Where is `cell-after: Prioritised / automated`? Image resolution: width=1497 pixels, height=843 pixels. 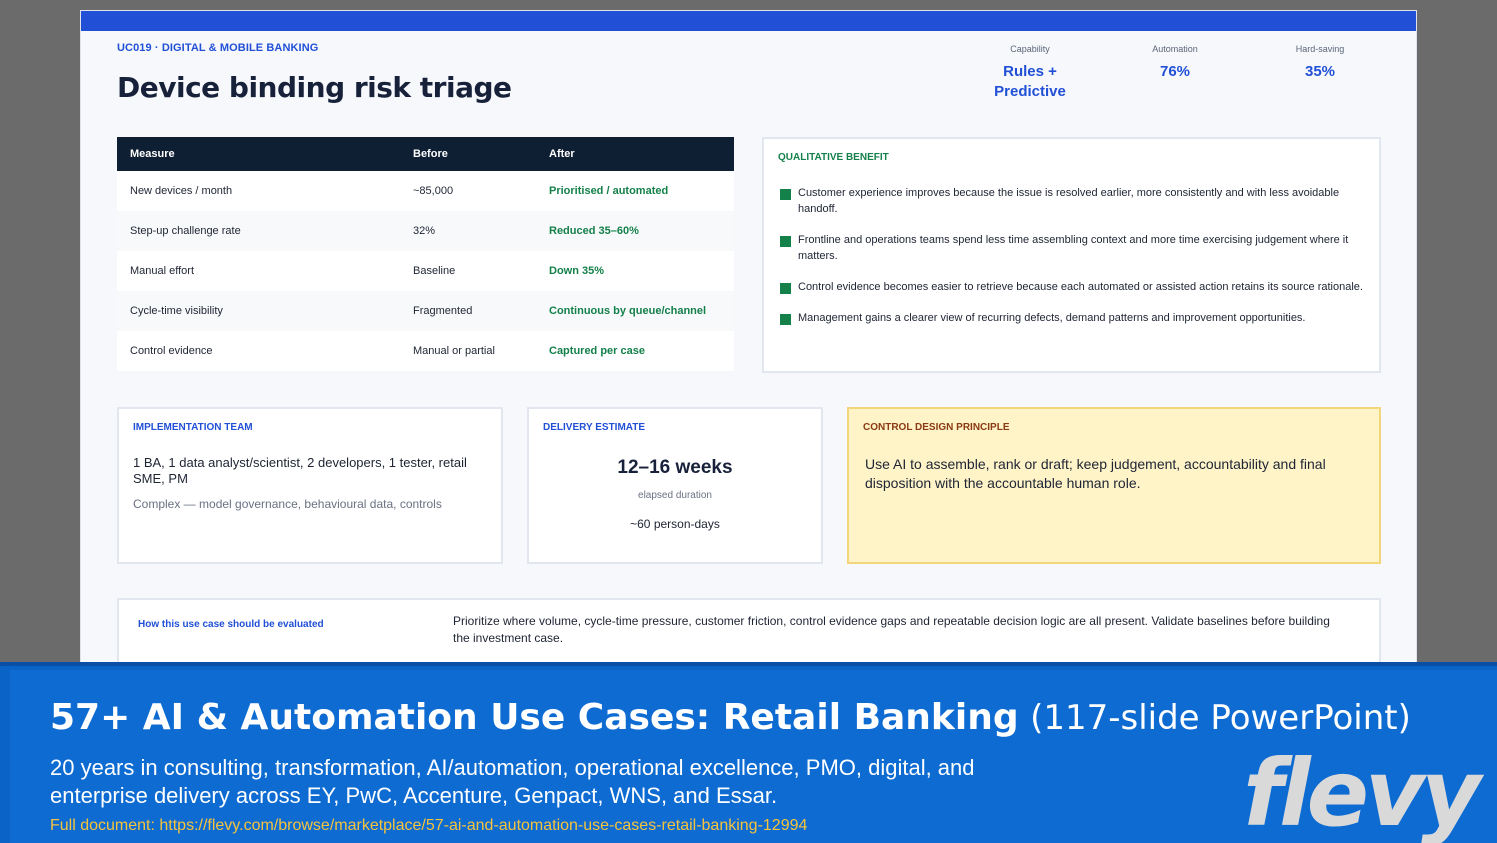
cell-after: Prioritised / automated is located at coordinates (635, 191).